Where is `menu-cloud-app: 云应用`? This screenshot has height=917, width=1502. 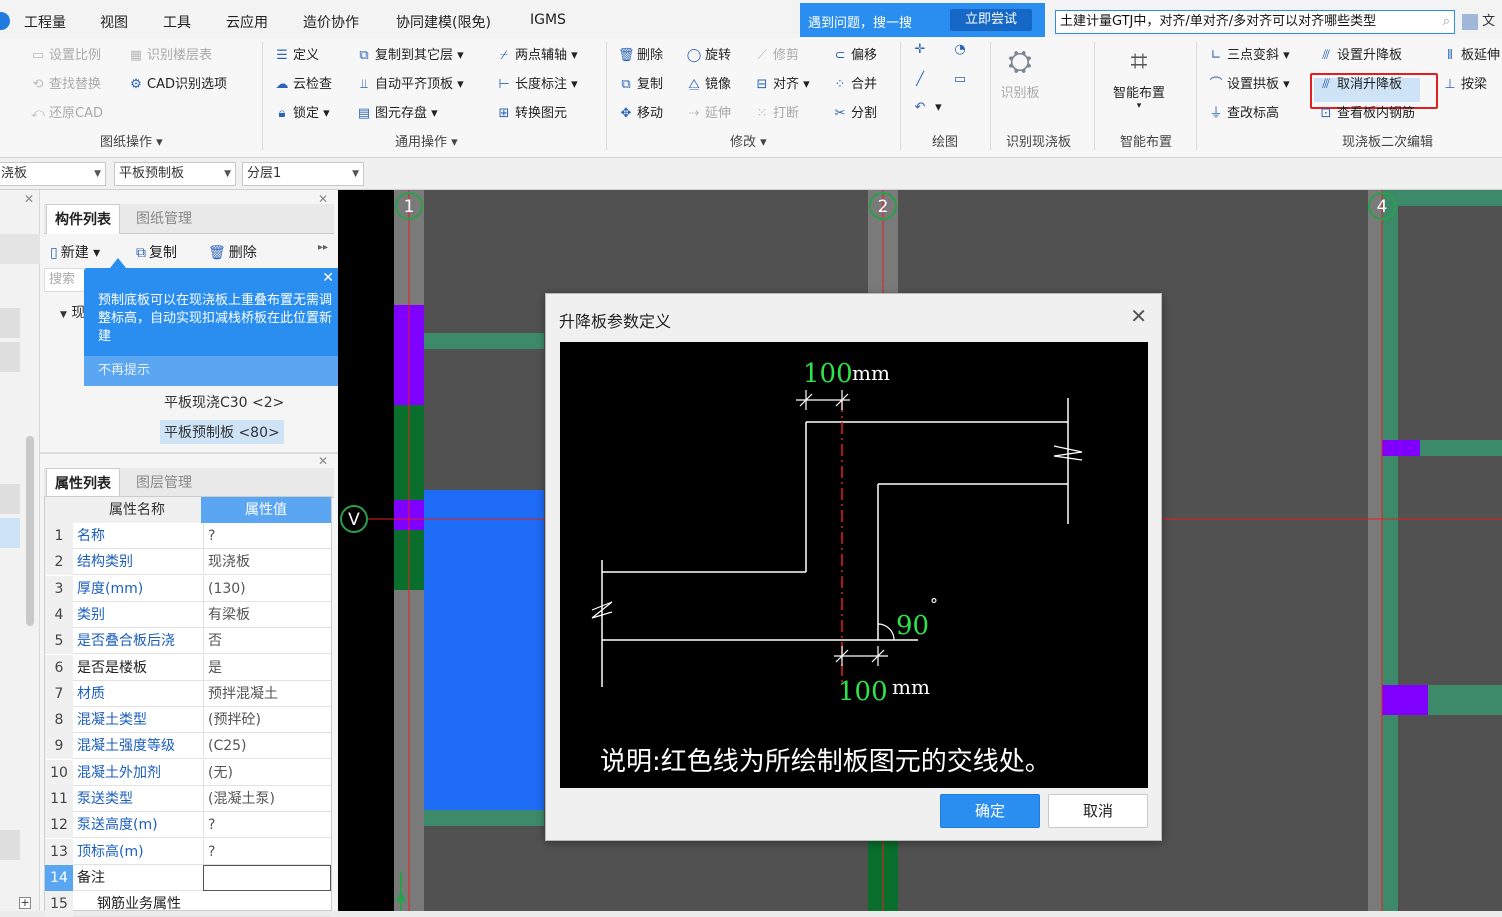
menu-cloud-app: 云应用 is located at coordinates (247, 22).